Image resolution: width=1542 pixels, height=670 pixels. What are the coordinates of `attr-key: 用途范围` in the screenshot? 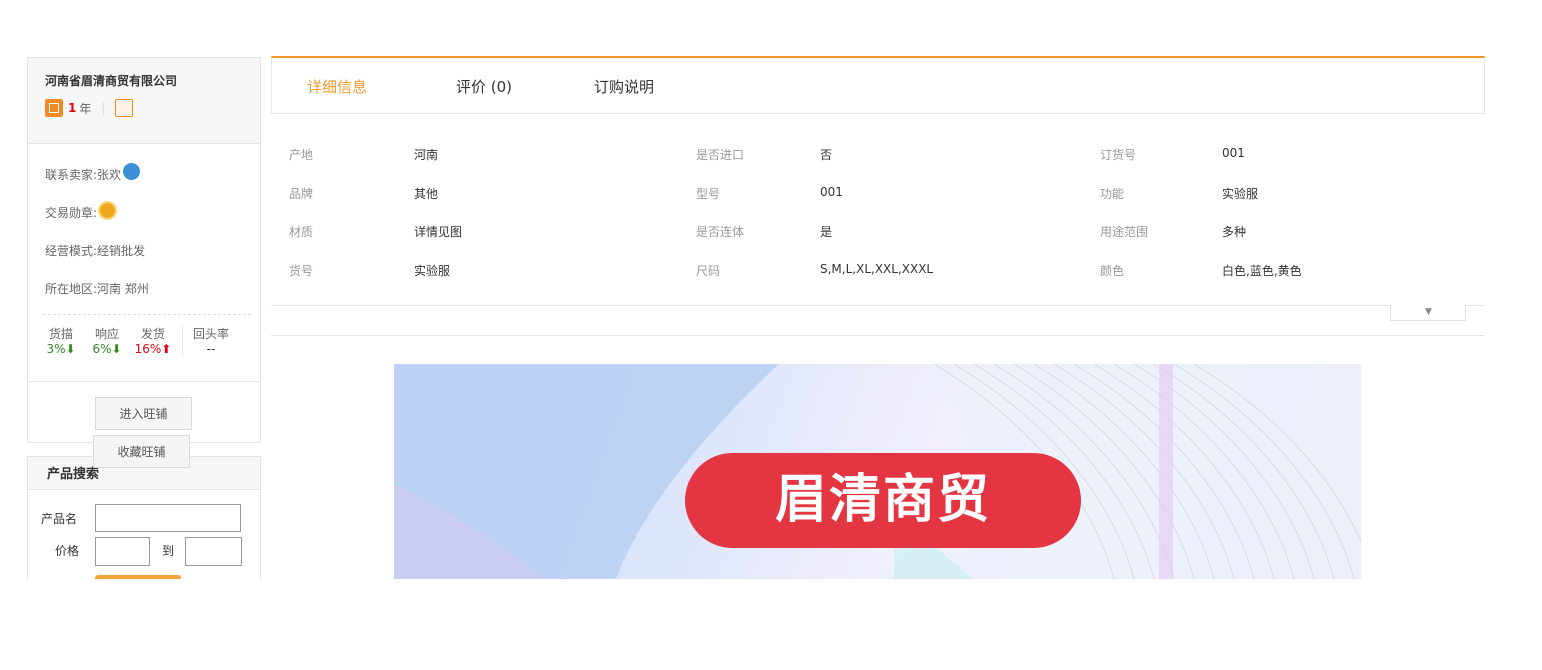 It's located at (1124, 232).